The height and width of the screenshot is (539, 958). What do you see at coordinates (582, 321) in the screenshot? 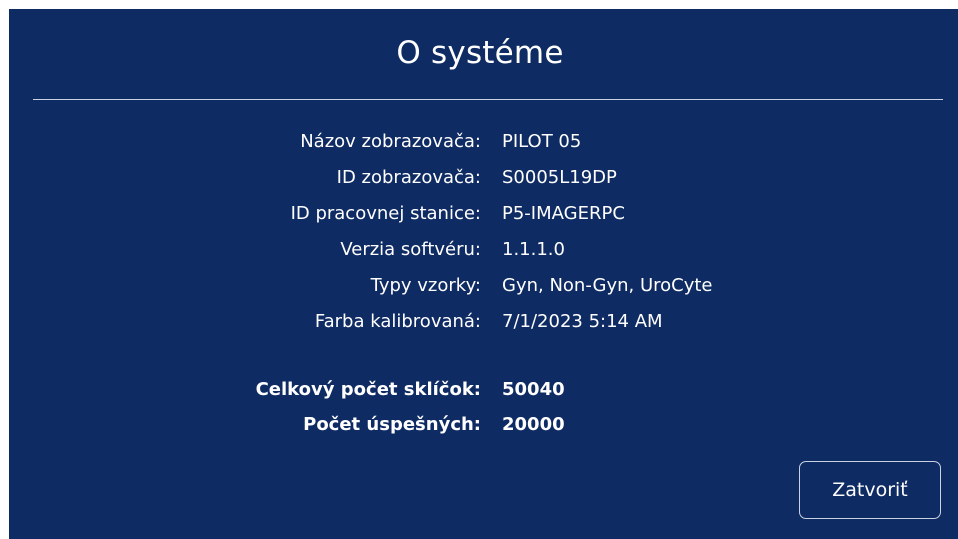
I see `info-value: 7/1/2023 5:14 AM` at bounding box center [582, 321].